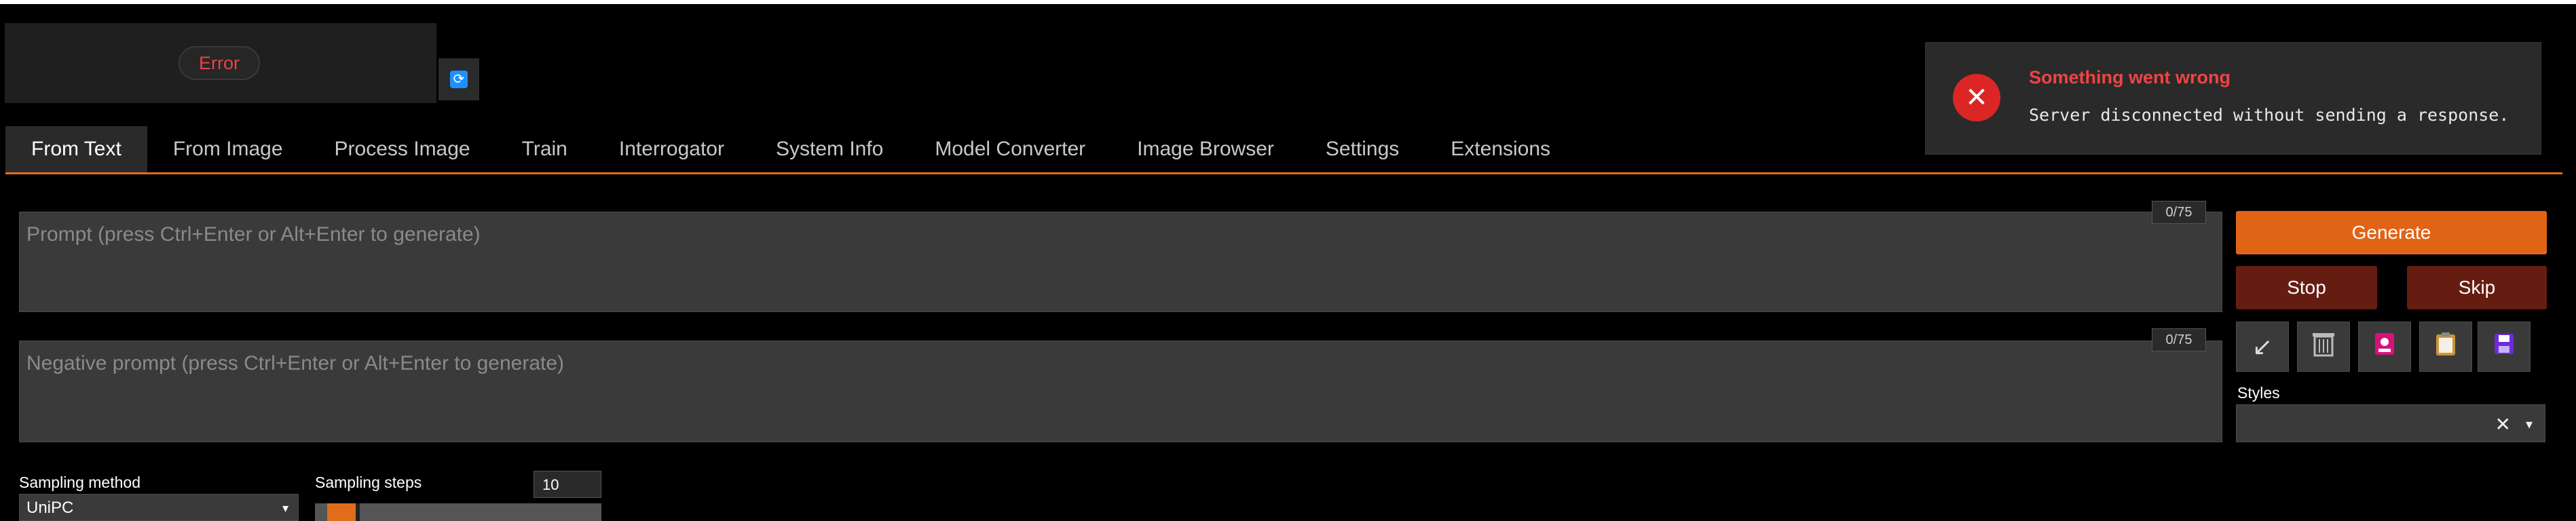  I want to click on apply-style-button, so click(2445, 347).